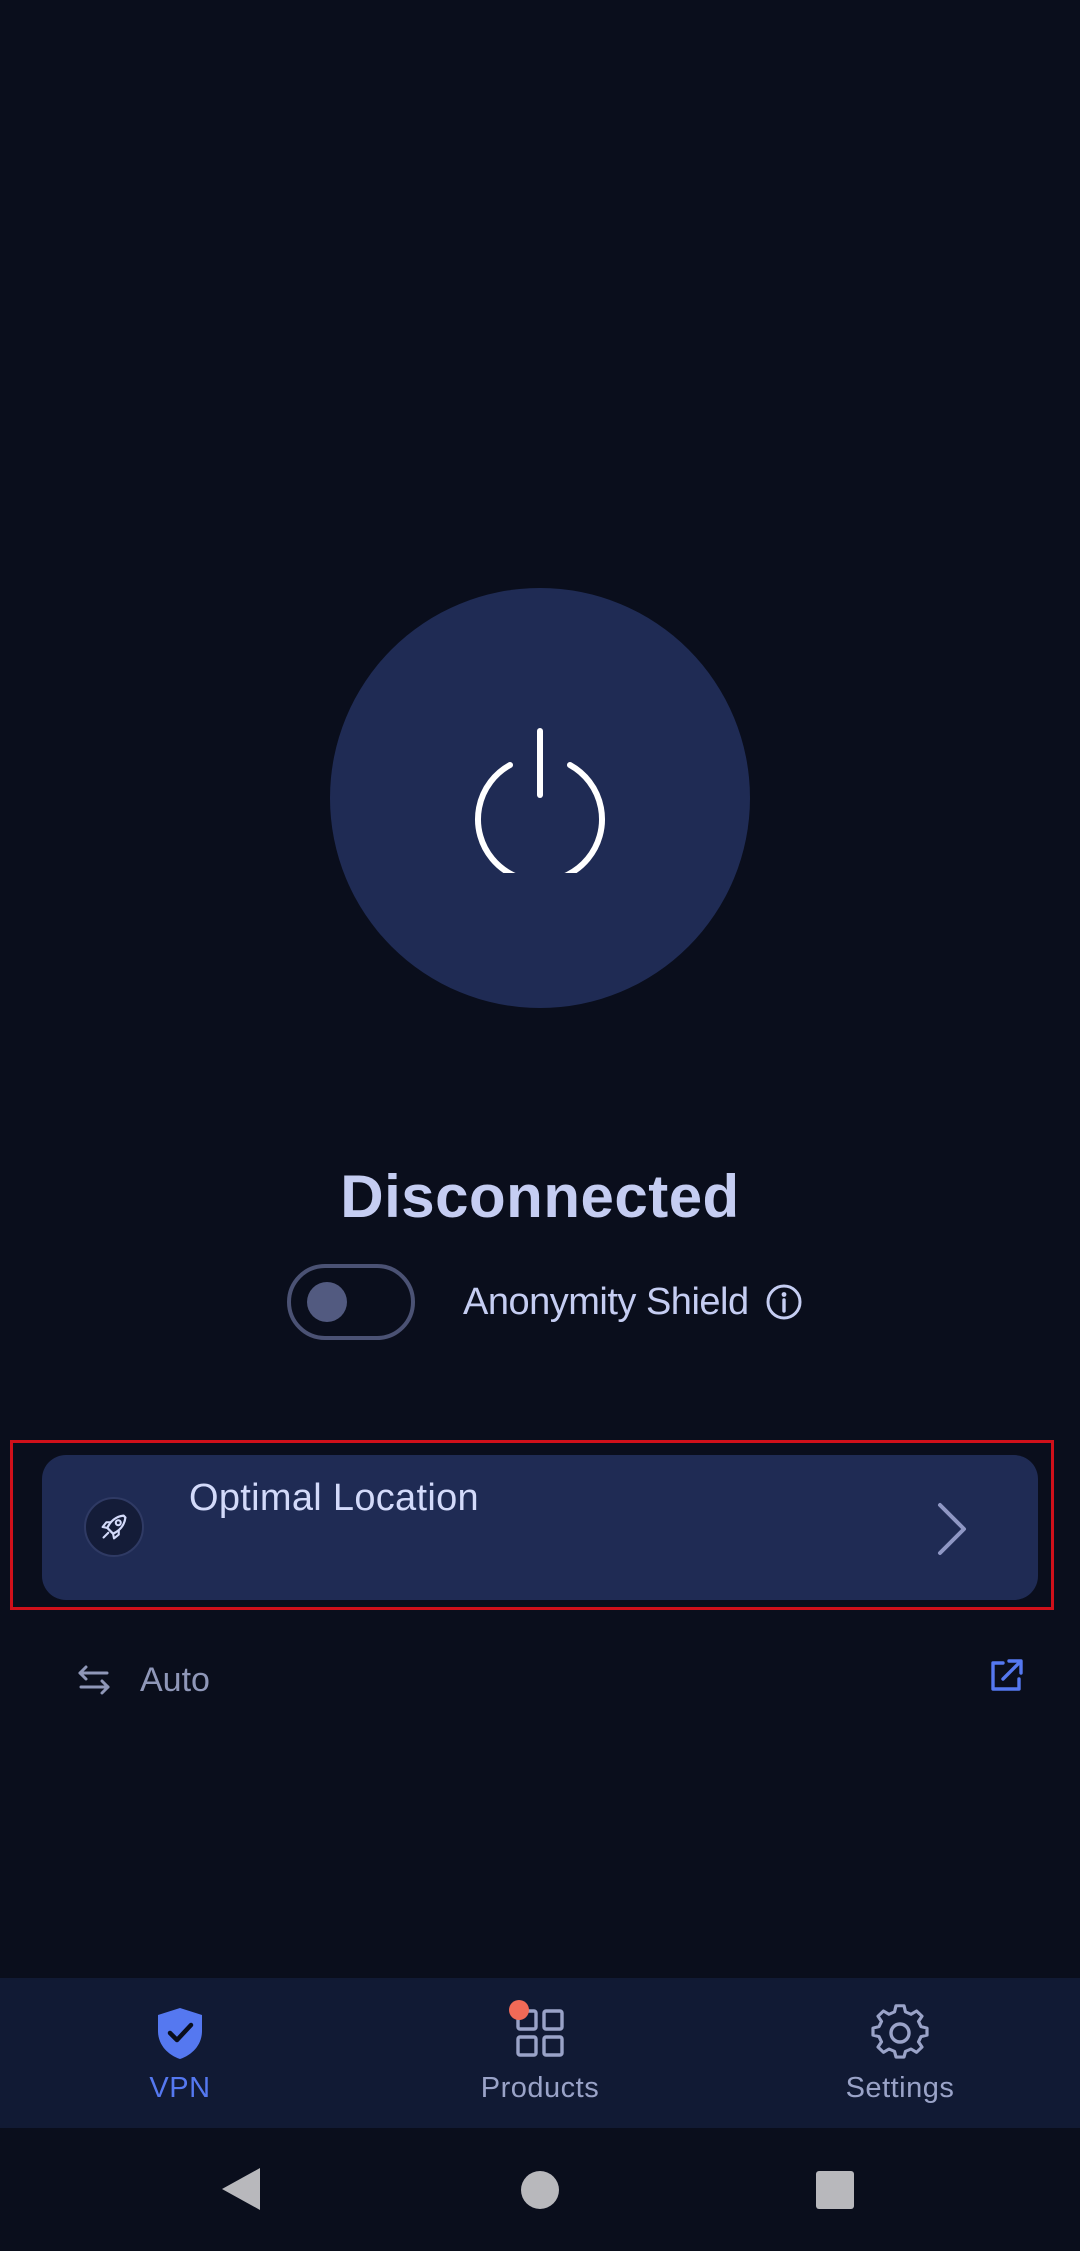 The width and height of the screenshot is (1080, 2251). Describe the element at coordinates (334, 1498) in the screenshot. I see `location-title: Optimal Location` at that location.